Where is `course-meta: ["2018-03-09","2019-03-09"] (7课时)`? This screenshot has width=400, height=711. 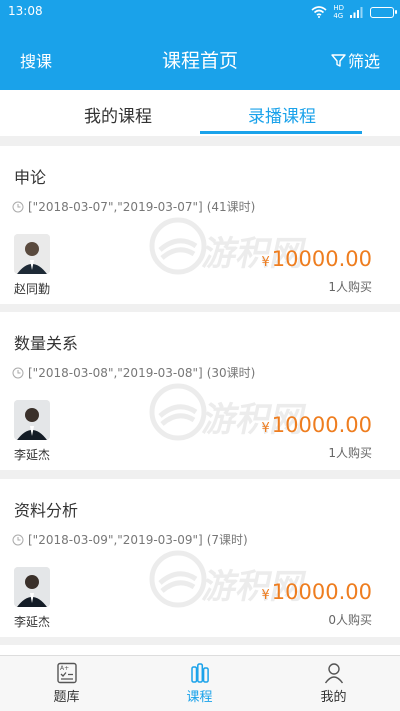 course-meta: ["2018-03-09","2019-03-09"] (7课时) is located at coordinates (130, 539).